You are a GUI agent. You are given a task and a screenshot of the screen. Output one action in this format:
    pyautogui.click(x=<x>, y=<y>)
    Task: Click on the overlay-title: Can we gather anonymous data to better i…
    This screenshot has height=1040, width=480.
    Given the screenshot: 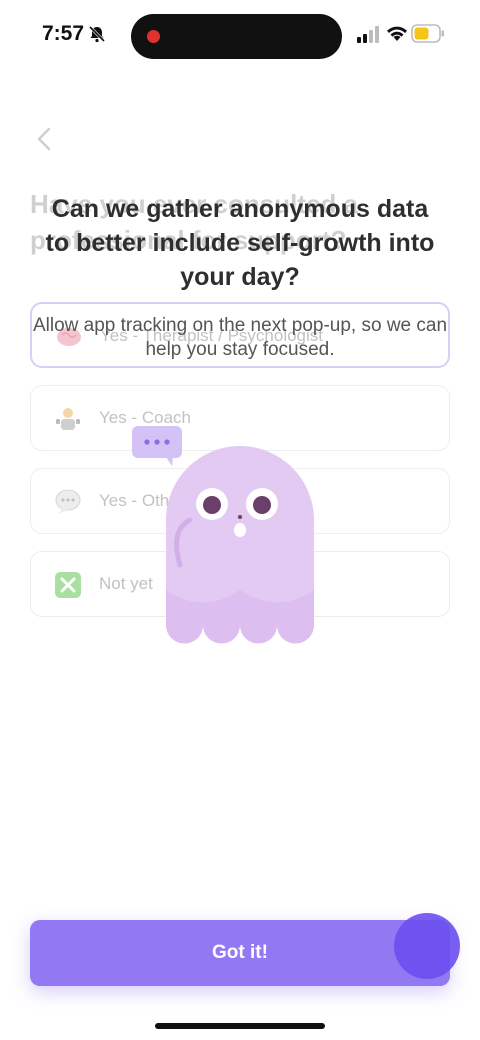 What is the action you would take?
    pyautogui.click(x=240, y=243)
    